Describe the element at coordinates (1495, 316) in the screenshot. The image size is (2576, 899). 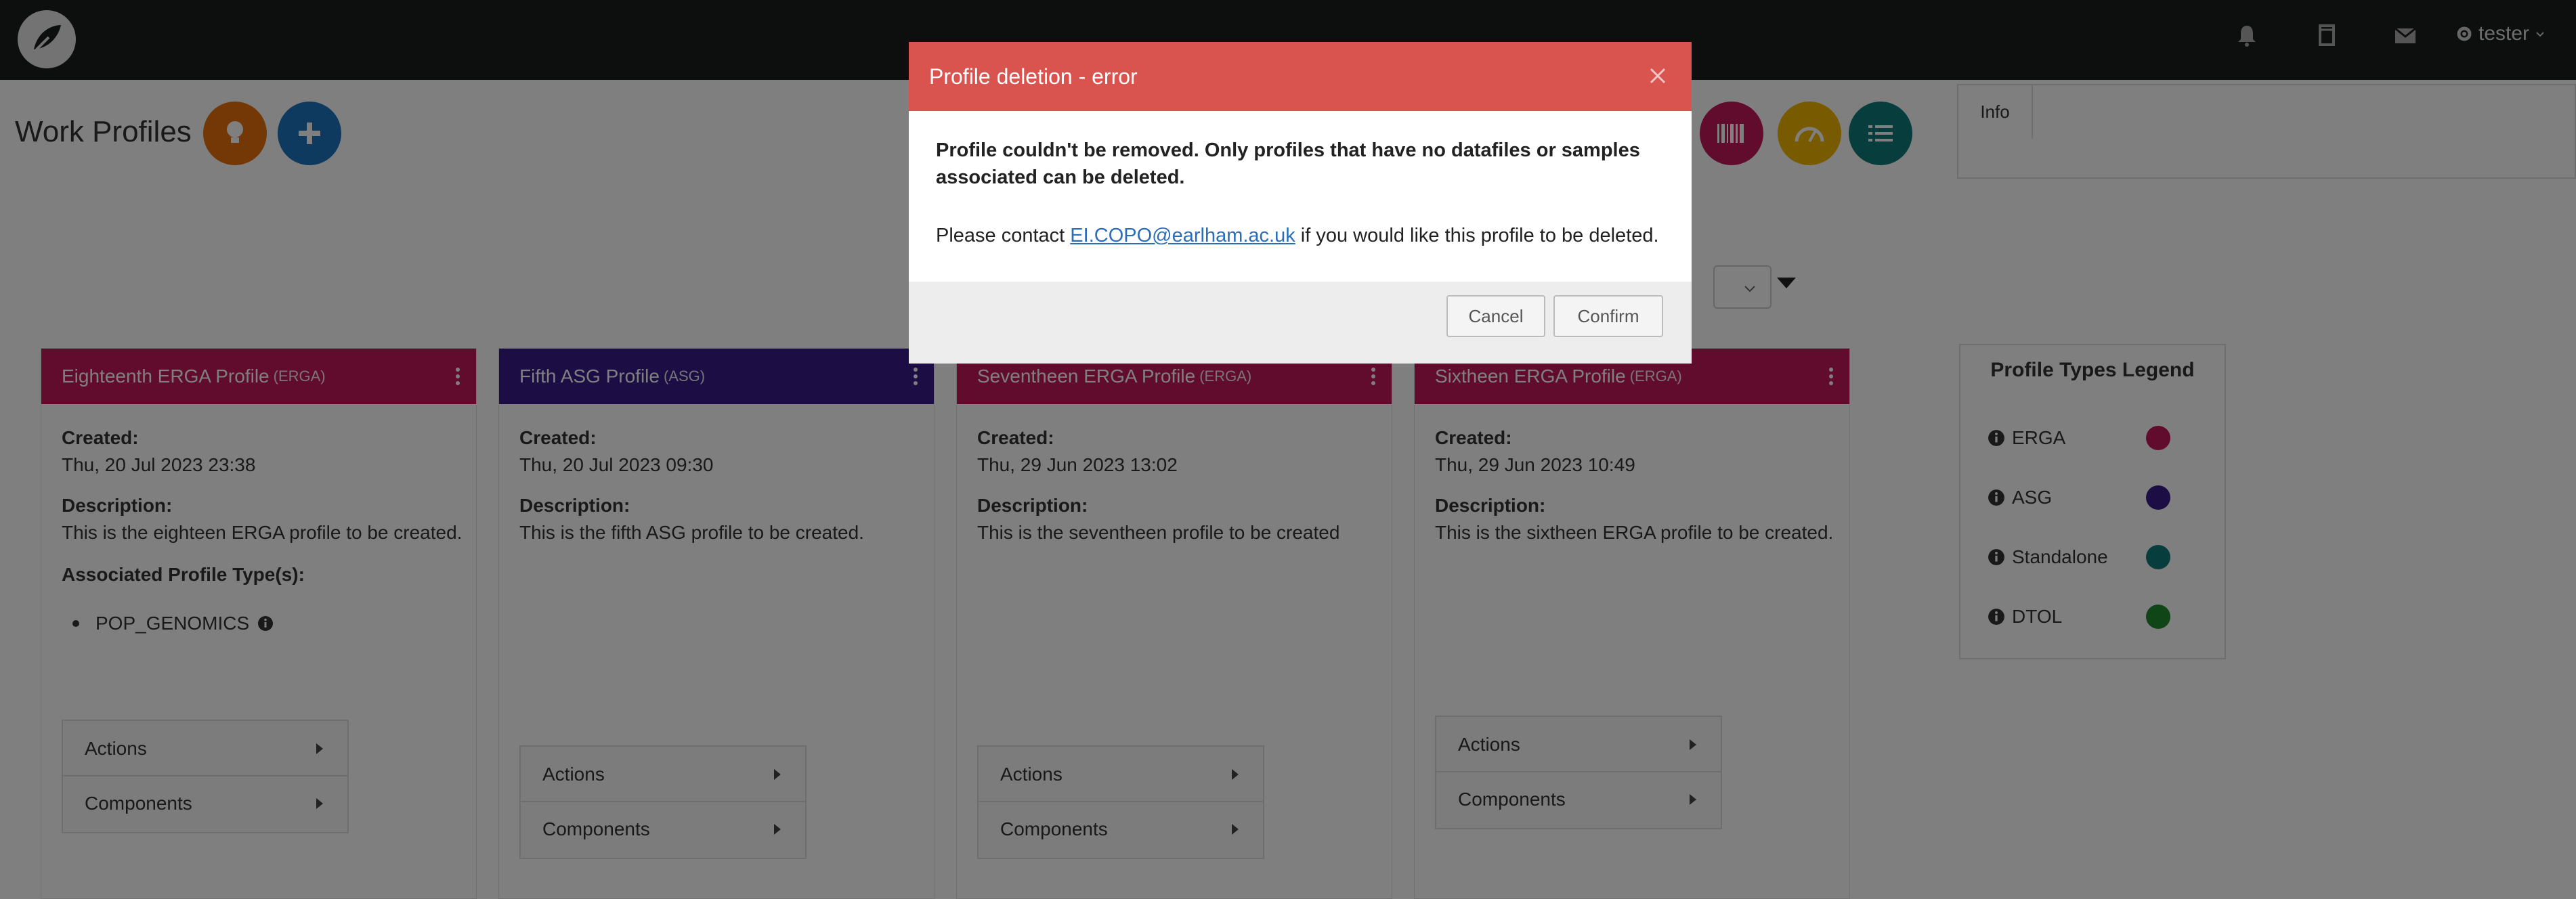
I see `cancel-button: Cancel` at that location.